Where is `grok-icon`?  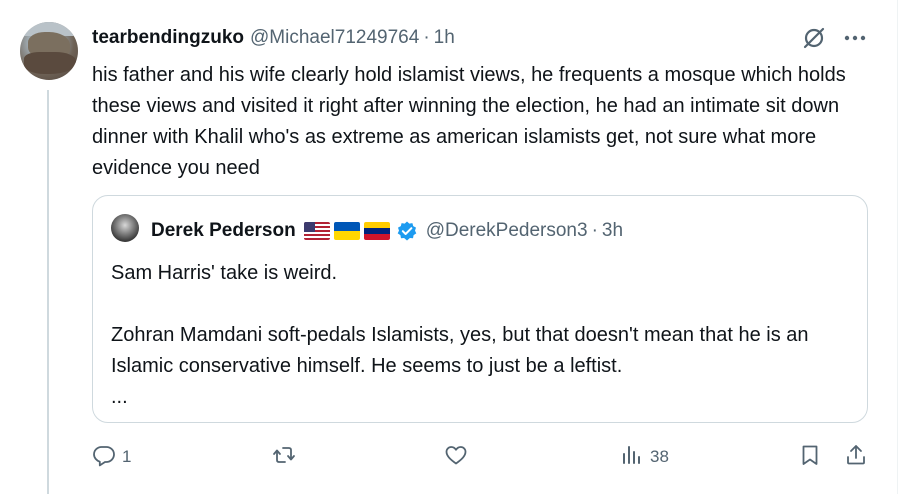
grok-icon is located at coordinates (814, 38).